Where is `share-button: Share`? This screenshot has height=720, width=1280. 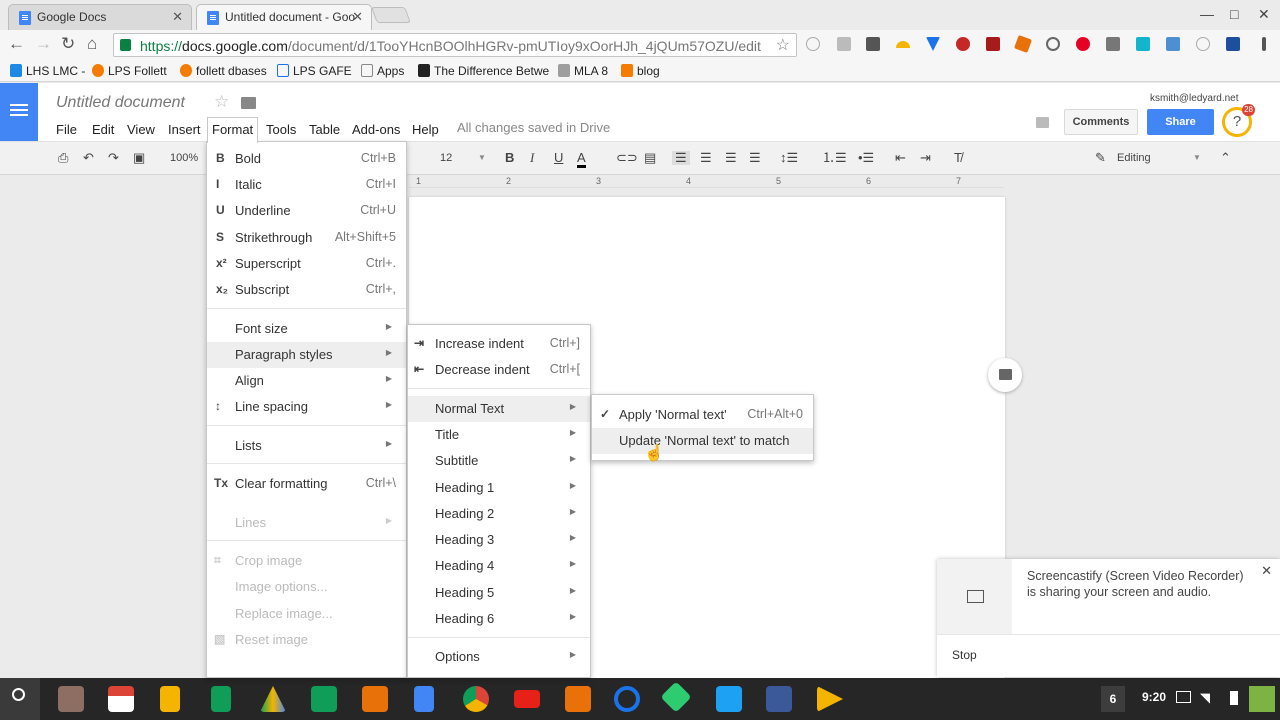
share-button: Share is located at coordinates (1180, 122).